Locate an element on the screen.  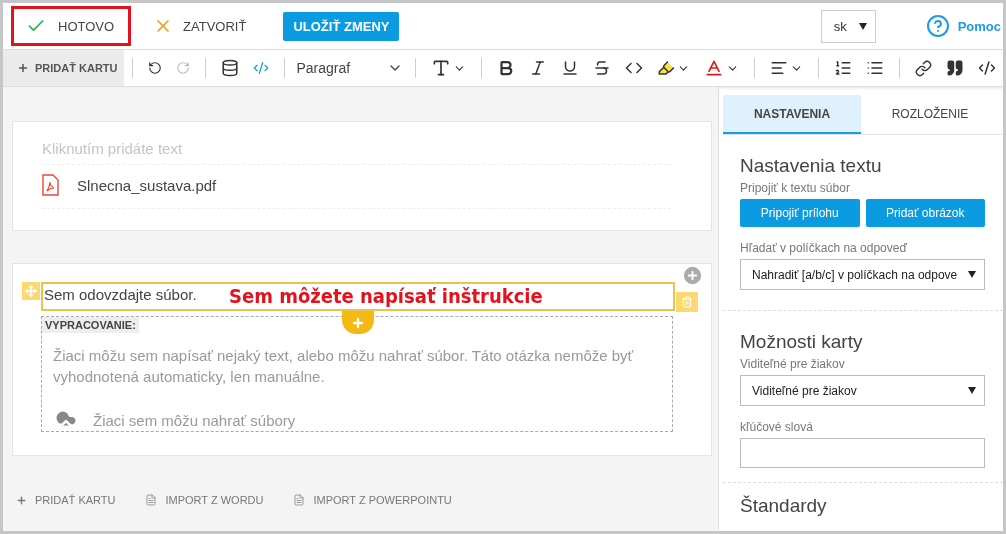
move-handle is located at coordinates (31, 291).